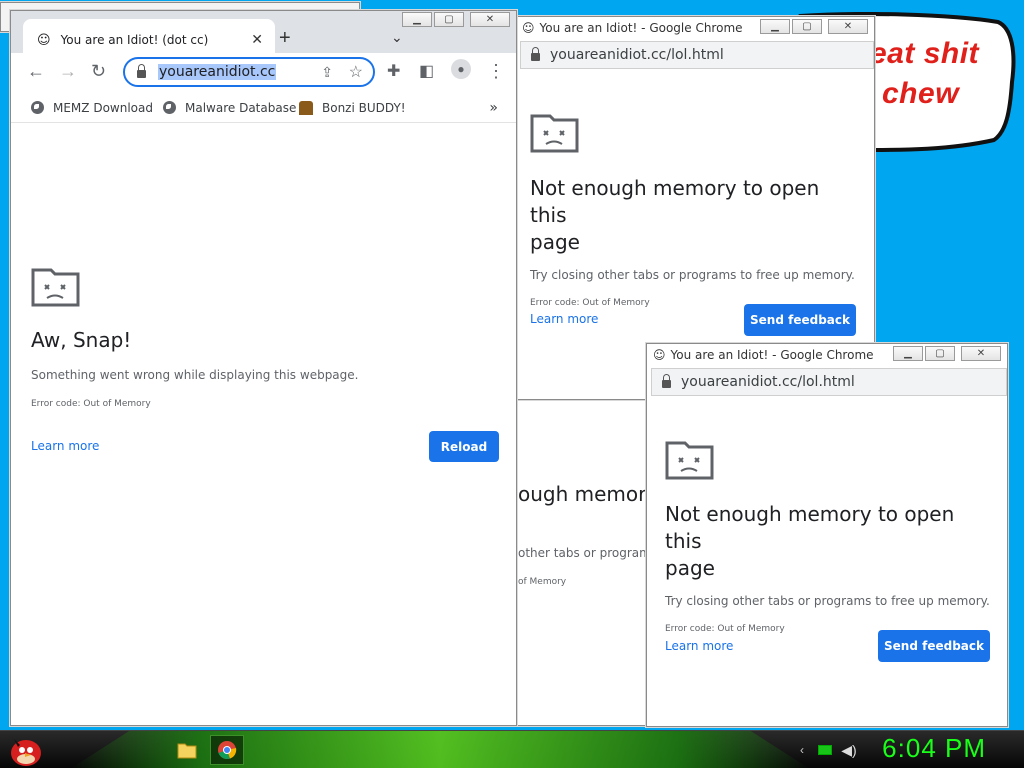 The image size is (1024, 768). Describe the element at coordinates (327, 72) in the screenshot. I see `share-icon: ⇪` at that location.